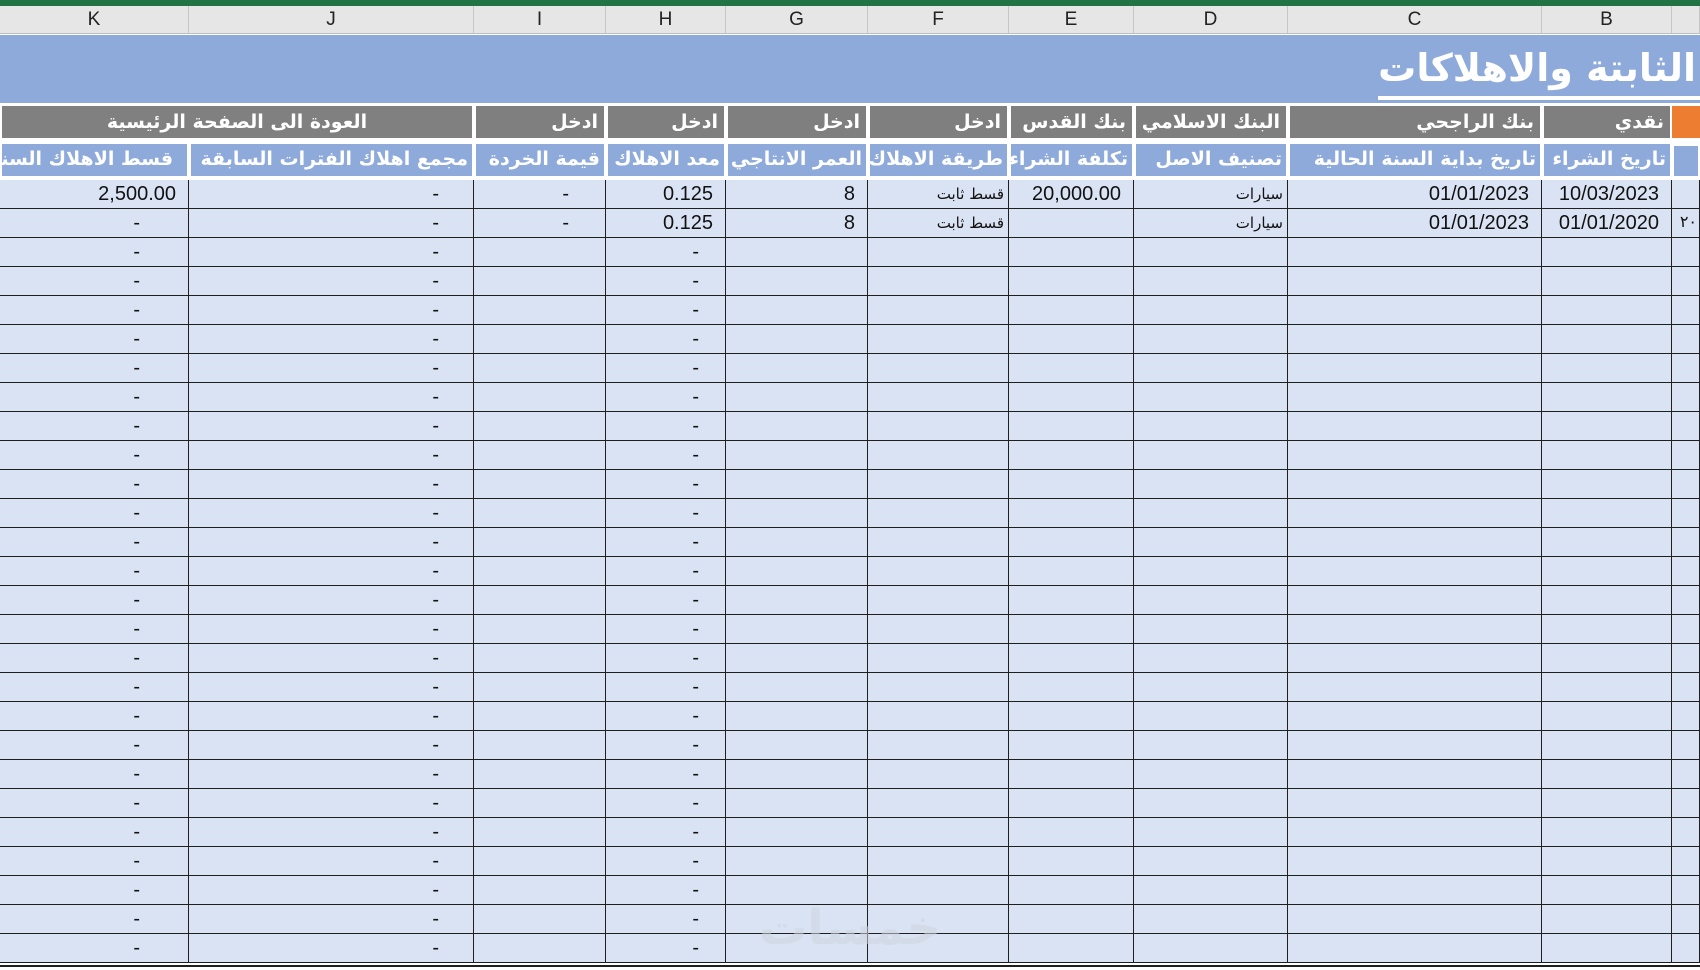 The height and width of the screenshot is (970, 1700). What do you see at coordinates (540, 223) in the screenshot?
I see `cell-i-row-2: -` at bounding box center [540, 223].